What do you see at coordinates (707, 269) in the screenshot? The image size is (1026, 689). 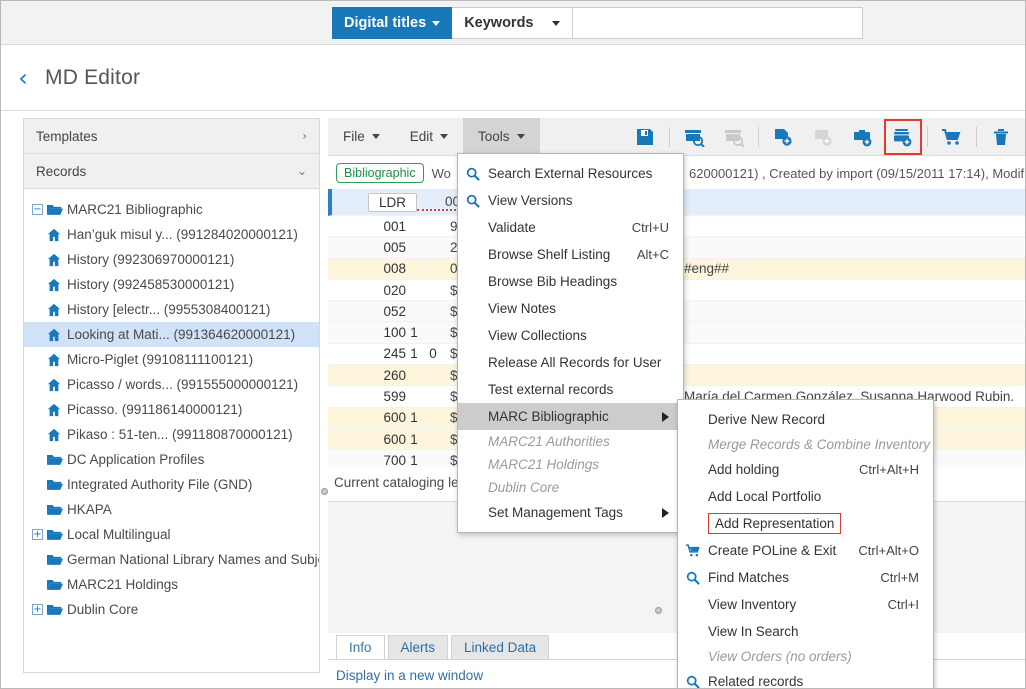 I see `marc-value-overflow: #eng##` at bounding box center [707, 269].